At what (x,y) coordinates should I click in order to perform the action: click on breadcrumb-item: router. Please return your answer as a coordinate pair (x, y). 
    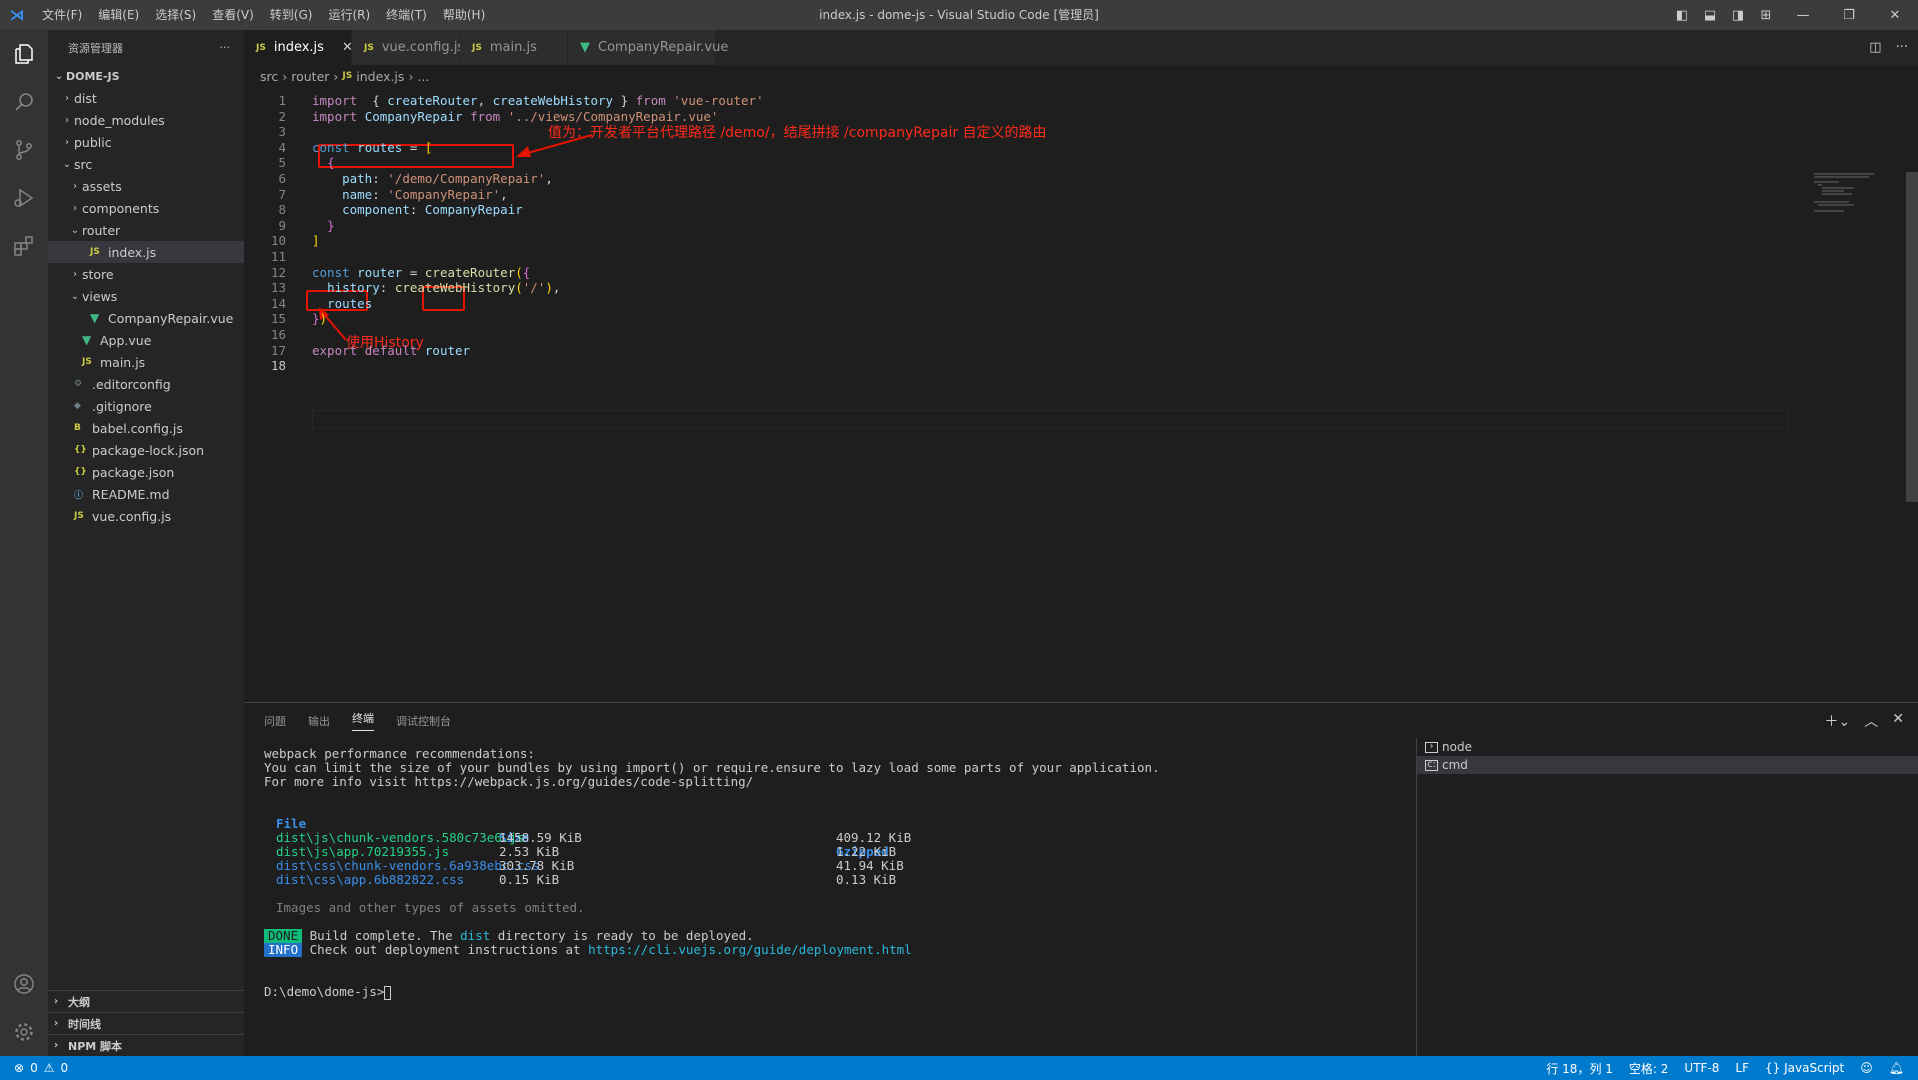
    Looking at the image, I should click on (310, 76).